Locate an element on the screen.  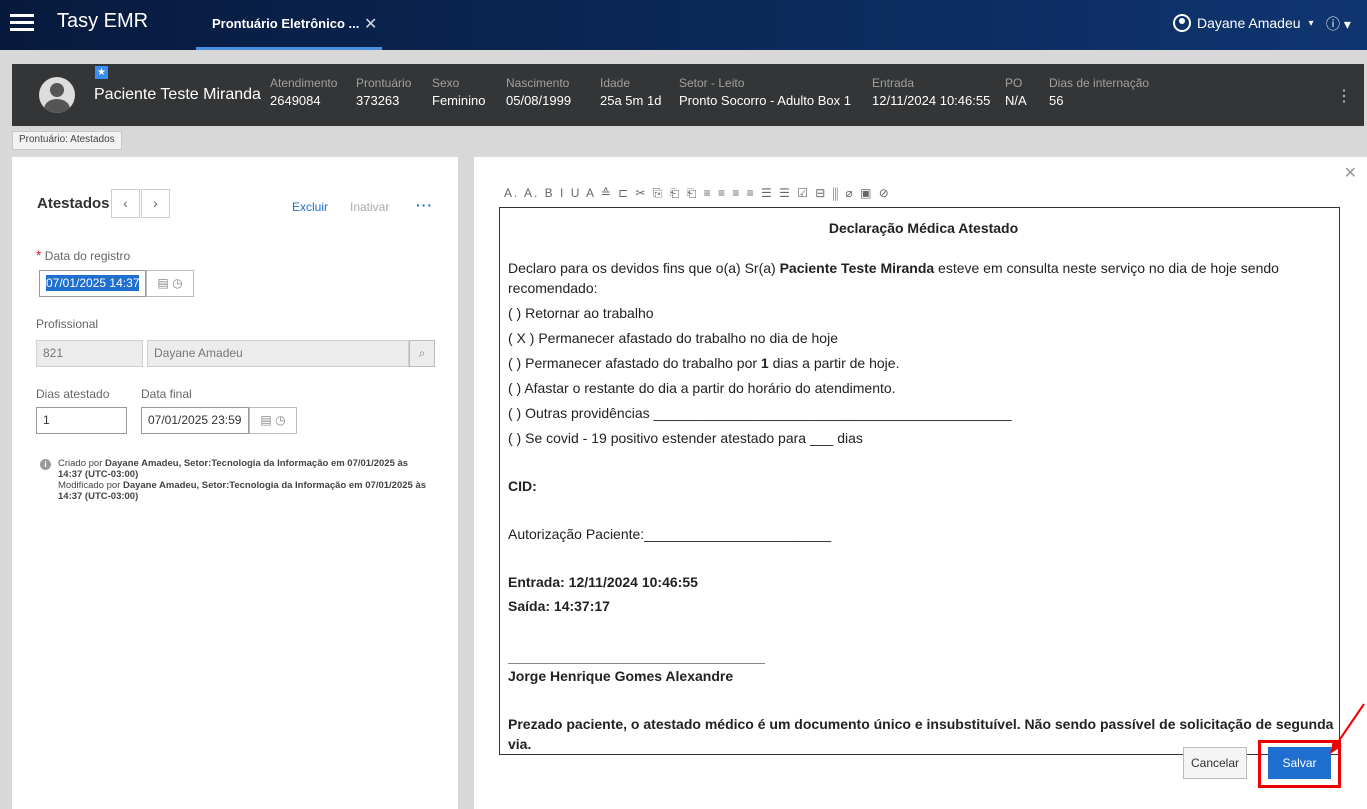
next-record-button: › is located at coordinates (155, 203).